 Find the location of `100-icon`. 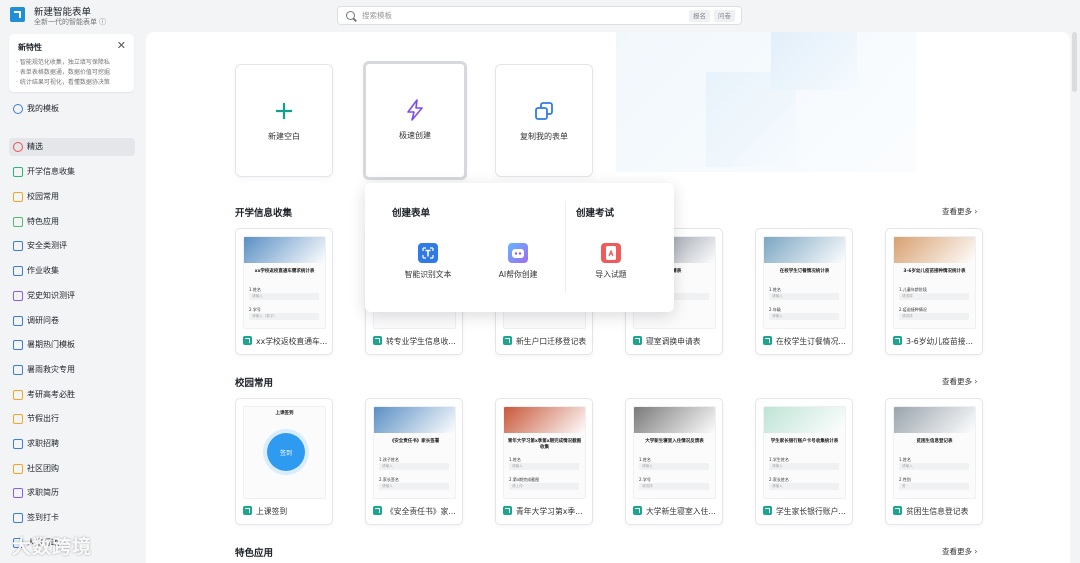

100-icon is located at coordinates (18, 395).